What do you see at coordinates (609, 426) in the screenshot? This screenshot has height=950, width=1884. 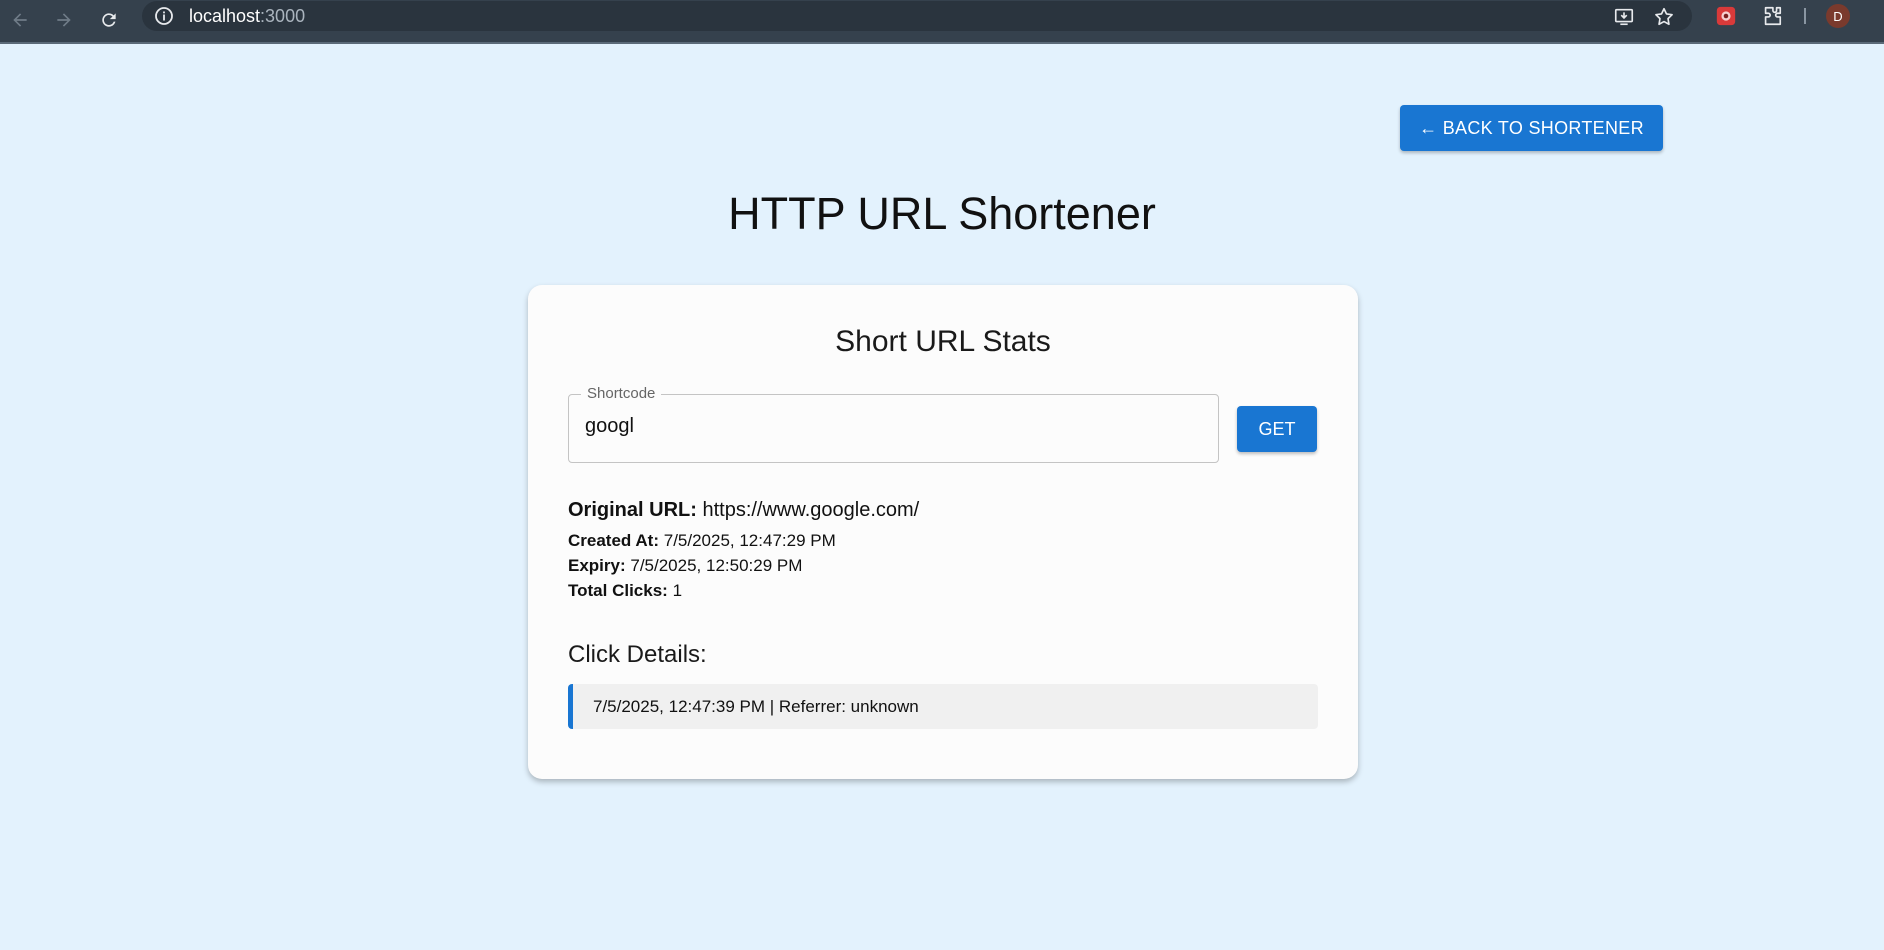 I see `shortcode-input: googl` at bounding box center [609, 426].